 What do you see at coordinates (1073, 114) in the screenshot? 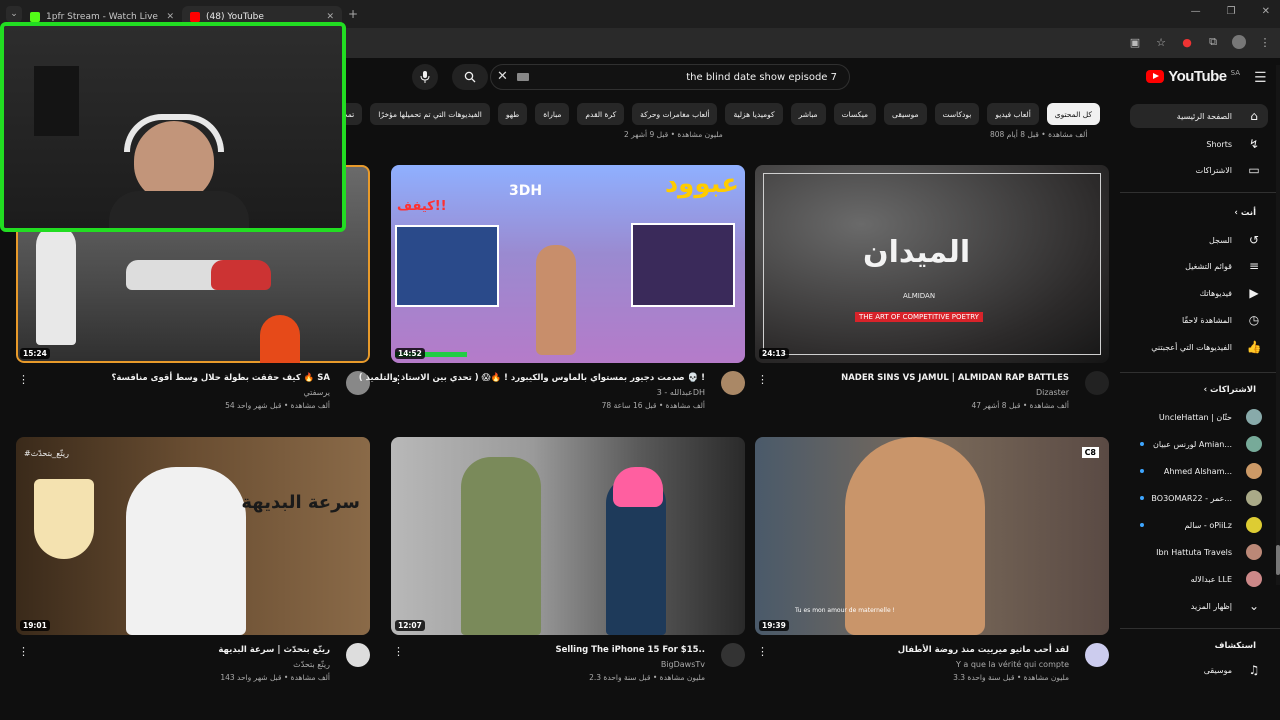
I see `chip-all: كل المحتوى` at bounding box center [1073, 114].